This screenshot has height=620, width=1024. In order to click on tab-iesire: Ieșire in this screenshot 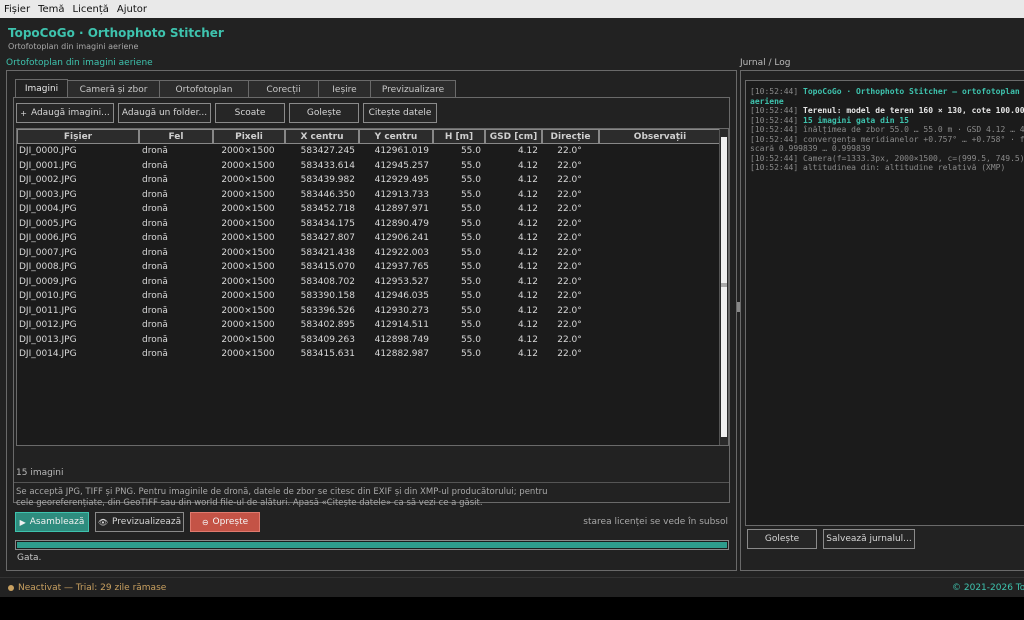, I will do `click(344, 89)`.